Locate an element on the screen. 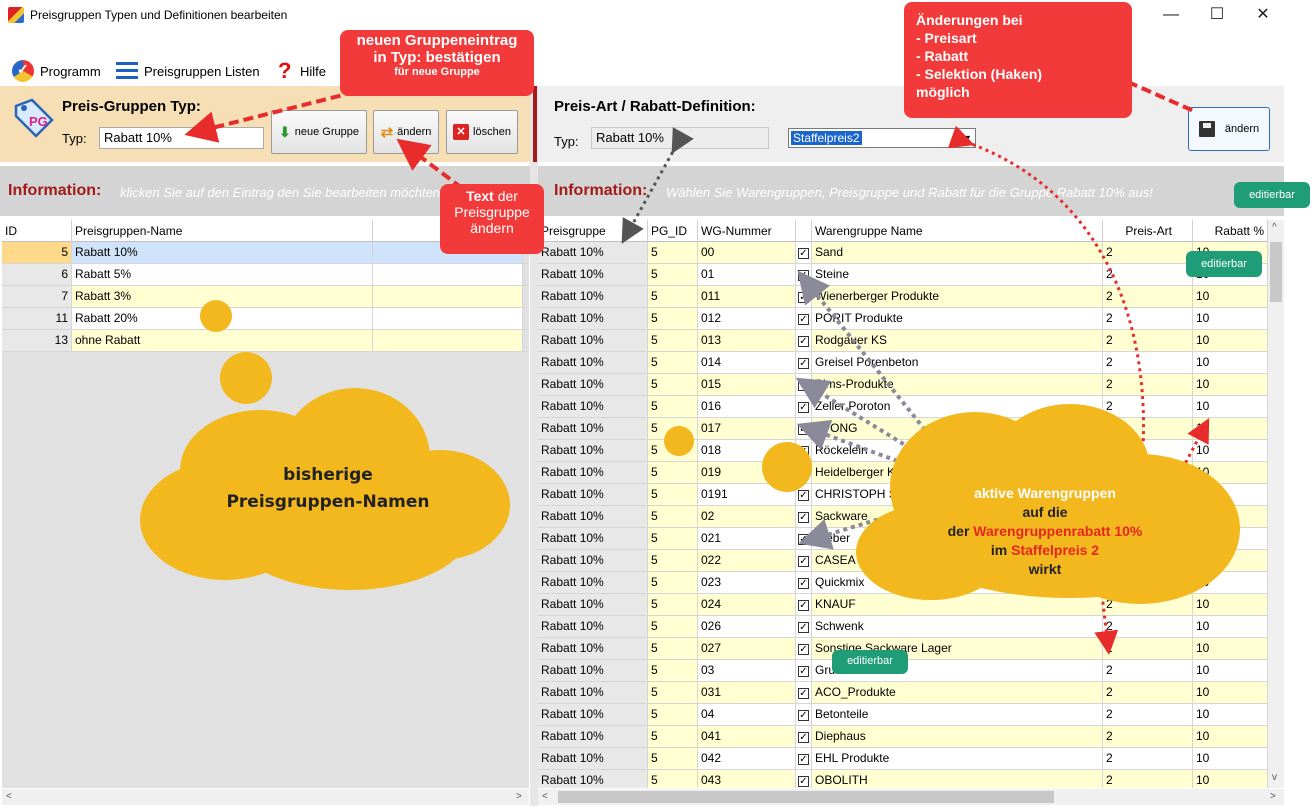 This screenshot has height=808, width=1314. menu-hilfe: ? Hilfe is located at coordinates (302, 70).